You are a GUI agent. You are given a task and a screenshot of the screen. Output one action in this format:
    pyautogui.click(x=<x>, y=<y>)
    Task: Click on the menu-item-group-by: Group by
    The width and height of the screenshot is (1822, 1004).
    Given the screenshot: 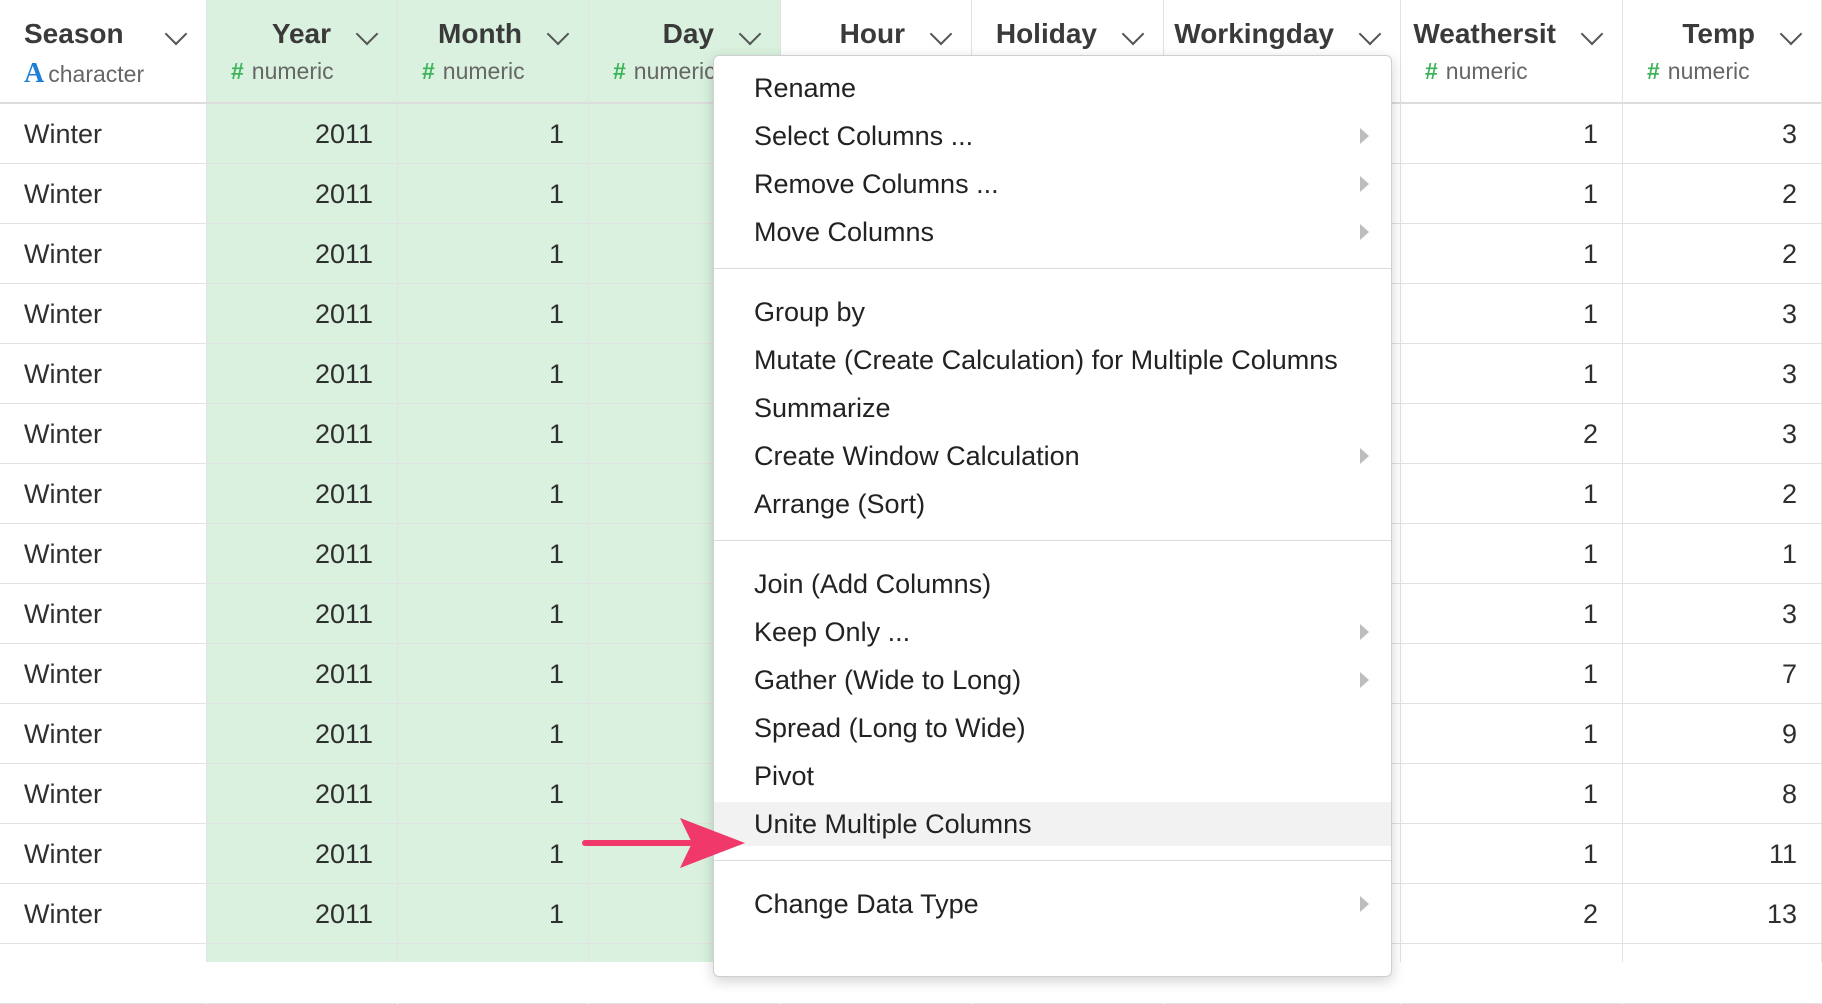 What is the action you would take?
    pyautogui.click(x=1052, y=312)
    